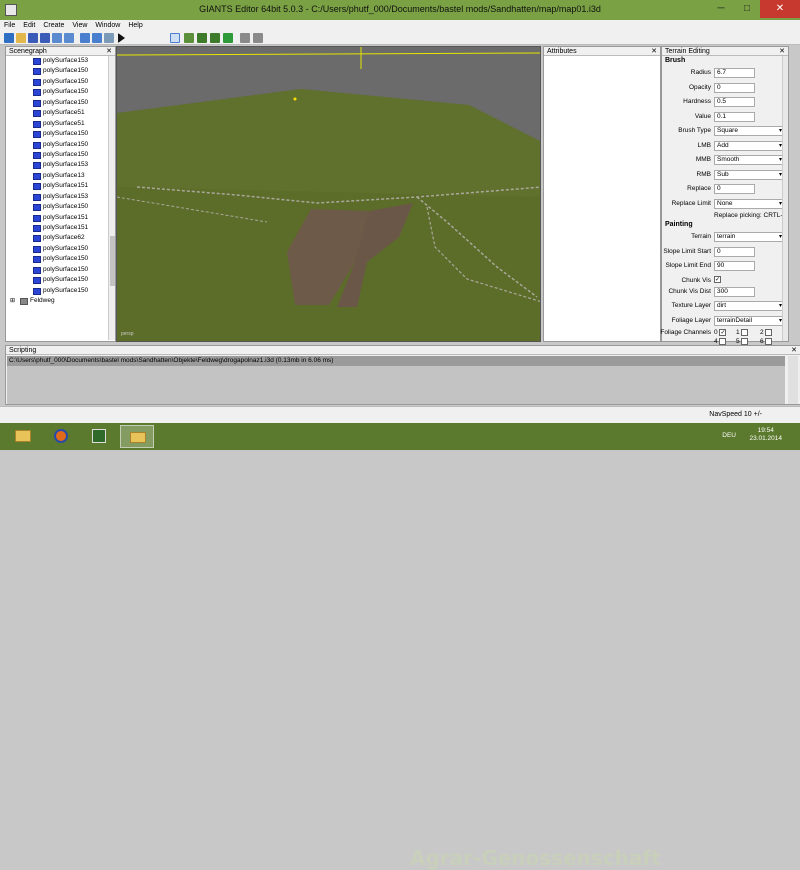 The height and width of the screenshot is (870, 800). I want to click on slope-start-input: 0, so click(734, 251).